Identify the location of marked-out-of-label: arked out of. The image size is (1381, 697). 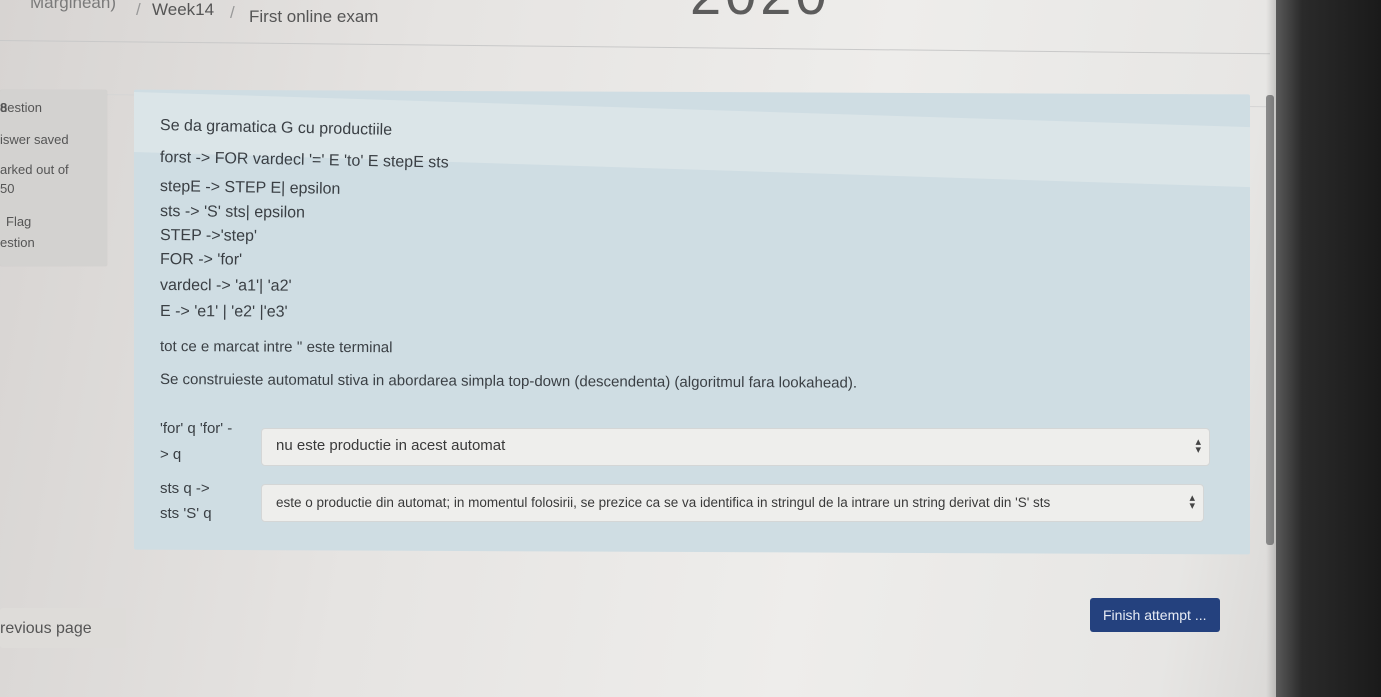
(34, 169).